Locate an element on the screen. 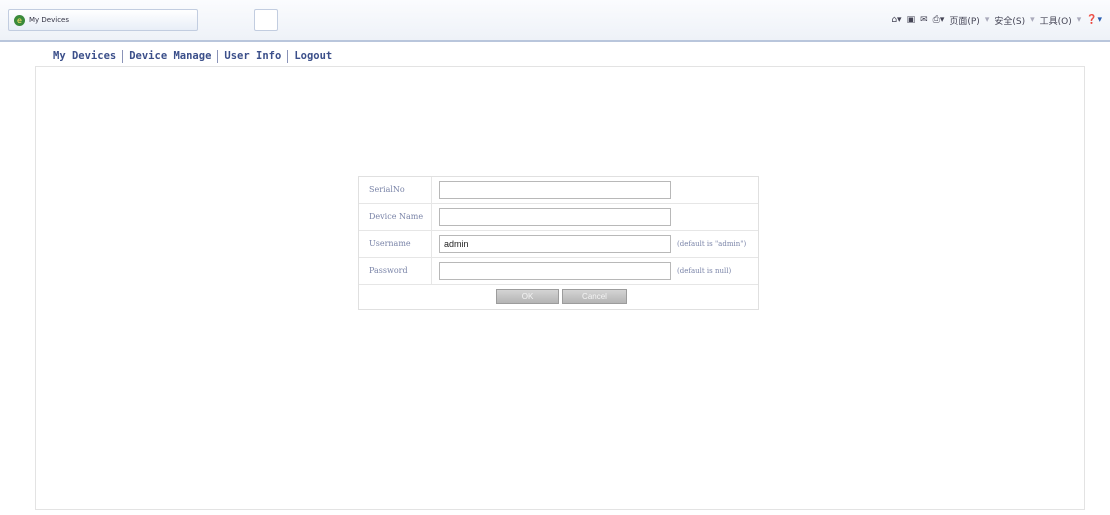  form-row-password: Password (default is null) is located at coordinates (558, 271).